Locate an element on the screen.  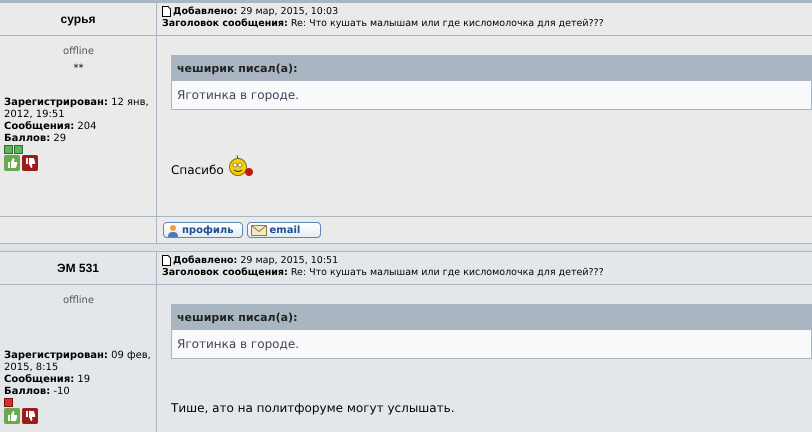
points-count: Баллов: 29 is located at coordinates (36, 139).